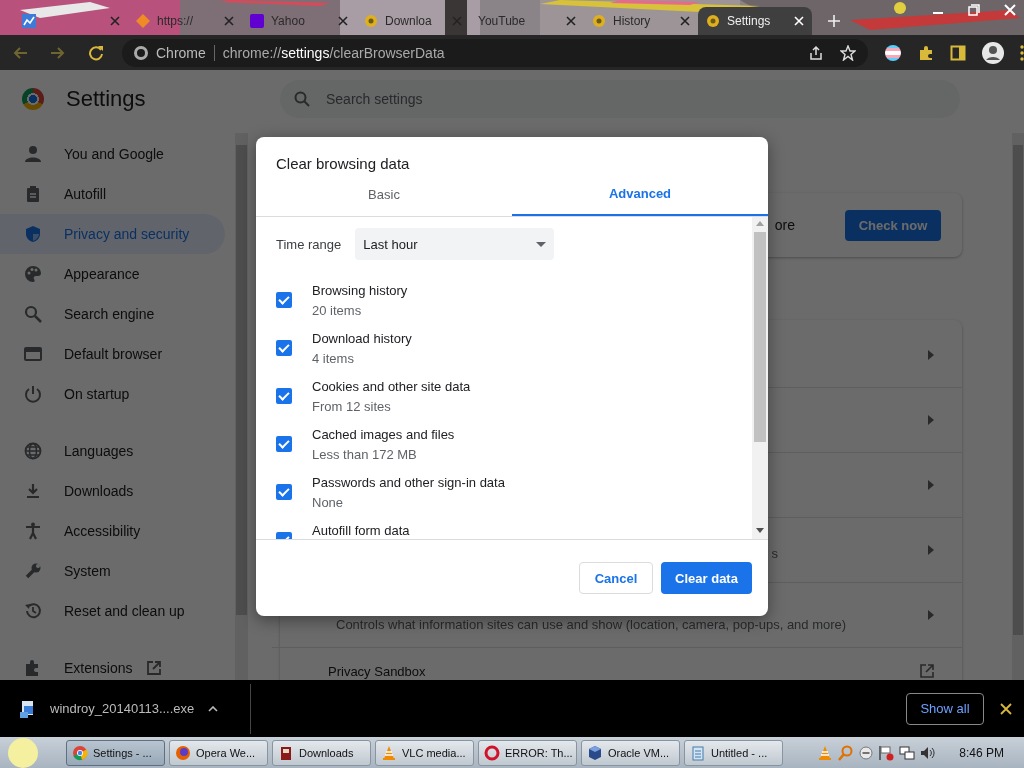 Image resolution: width=1024 pixels, height=768 pixels. I want to click on sidebar-item: You and Google, so click(112, 154).